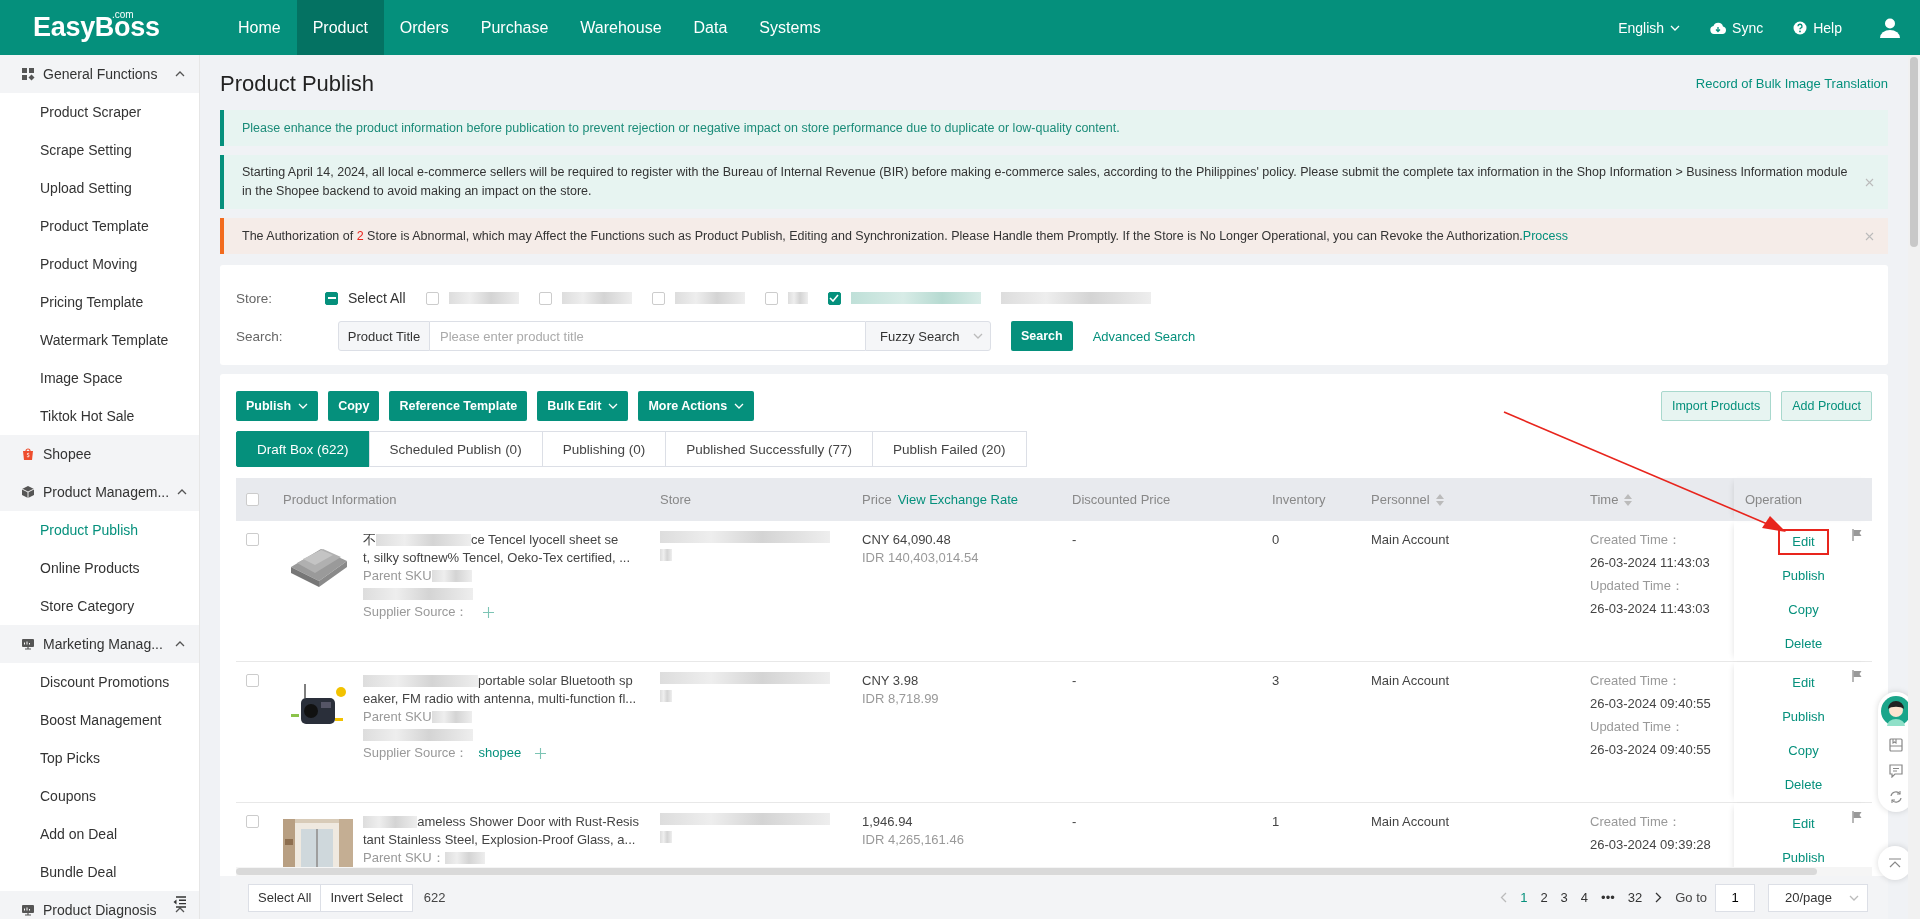  I want to click on notice-text: Starting April 14, 2024, all local e-commerce sellers will be required to register with the Bureau of Internal Revenue (BIR) before making e-commerce sales, according to the Philippines' policy. Please submit the complete tax information in the Shop Information > Business Information module in the Shopee backend to avoid making an impact on the store., so click(1045, 182).